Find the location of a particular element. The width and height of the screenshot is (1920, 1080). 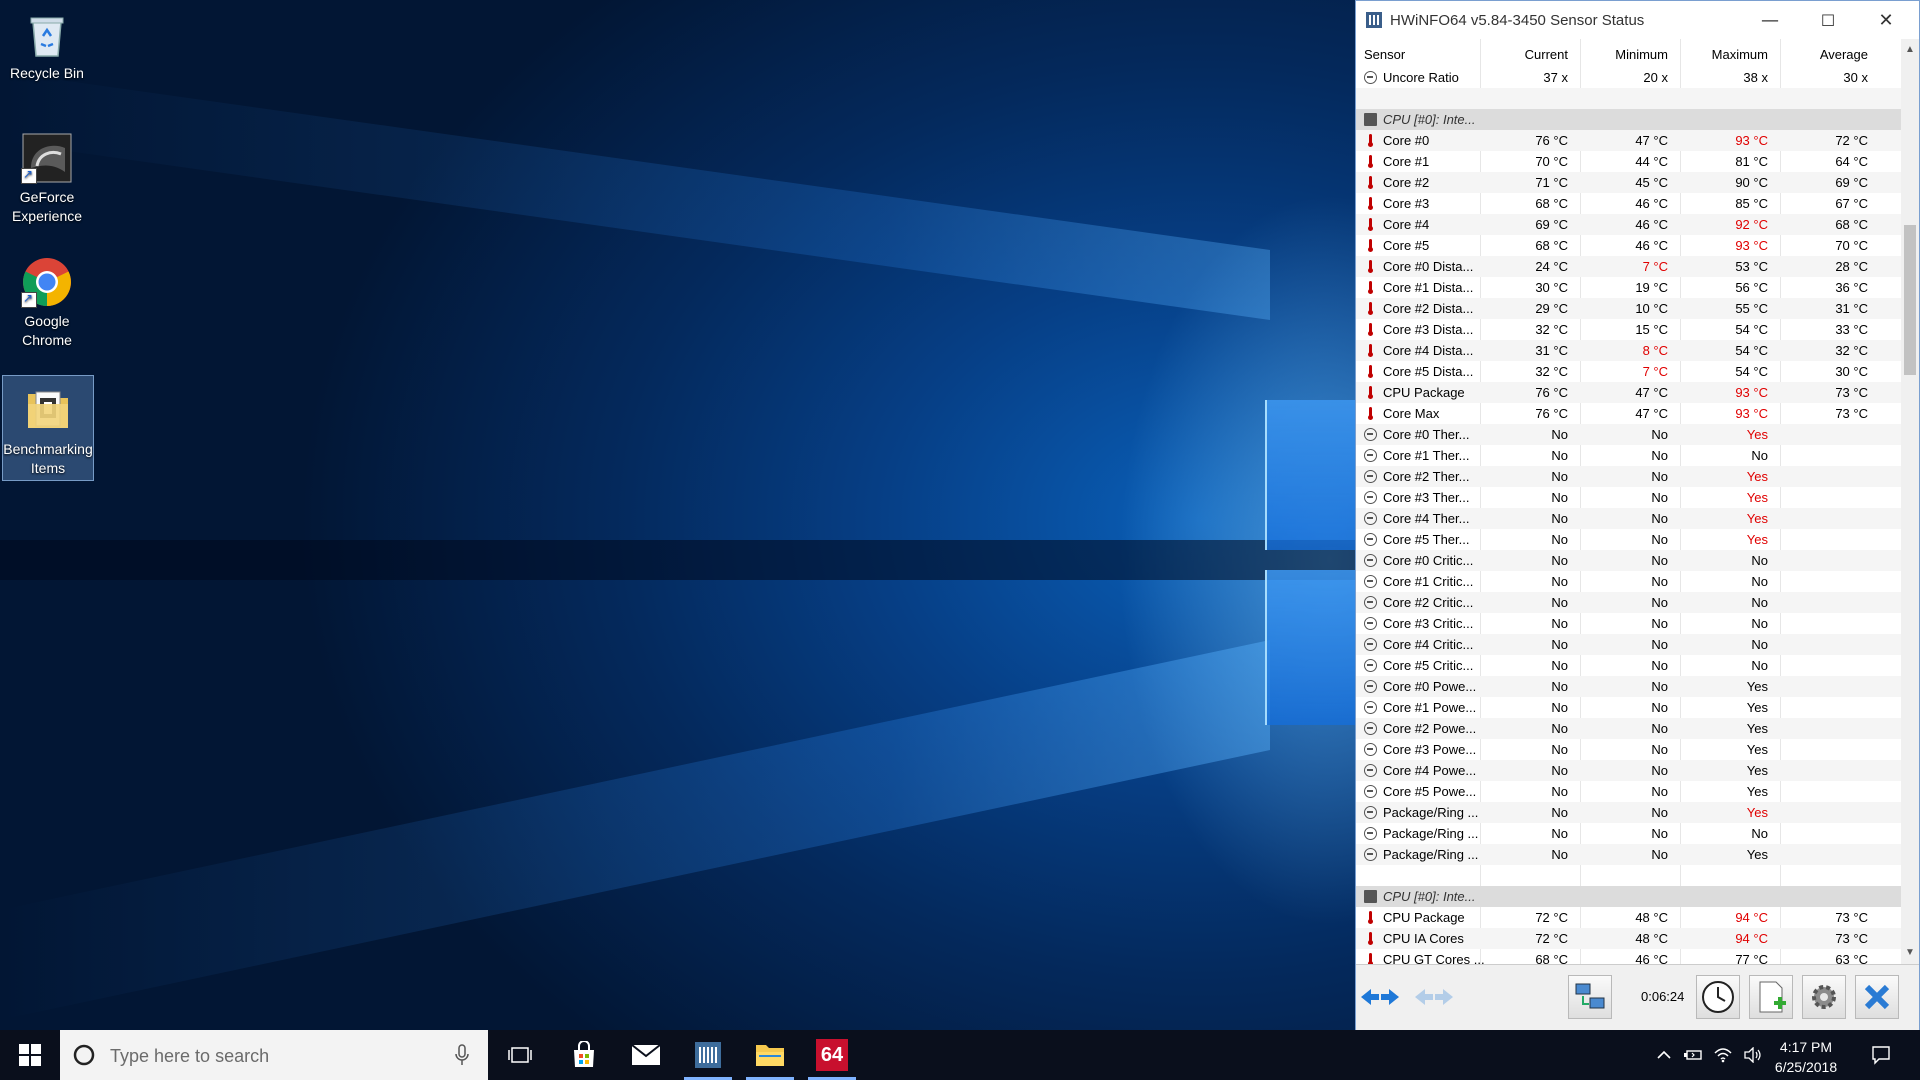

column-header-minimum: Minimum is located at coordinates (1623, 54).